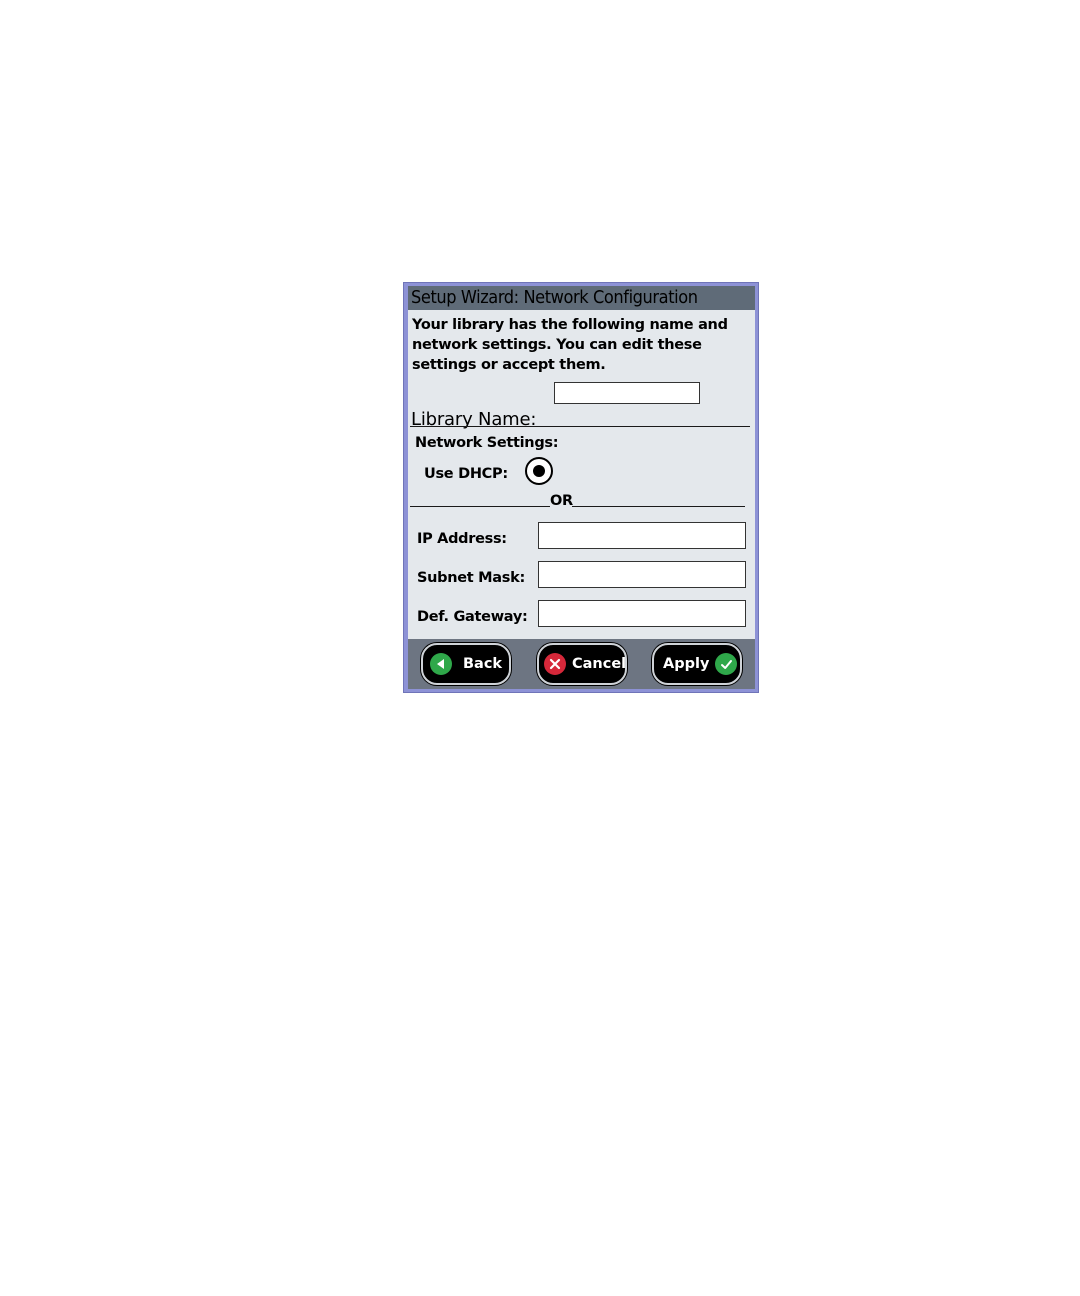 The image size is (1080, 1296). I want to click on network-settings-heading: Network Settings:, so click(487, 443).